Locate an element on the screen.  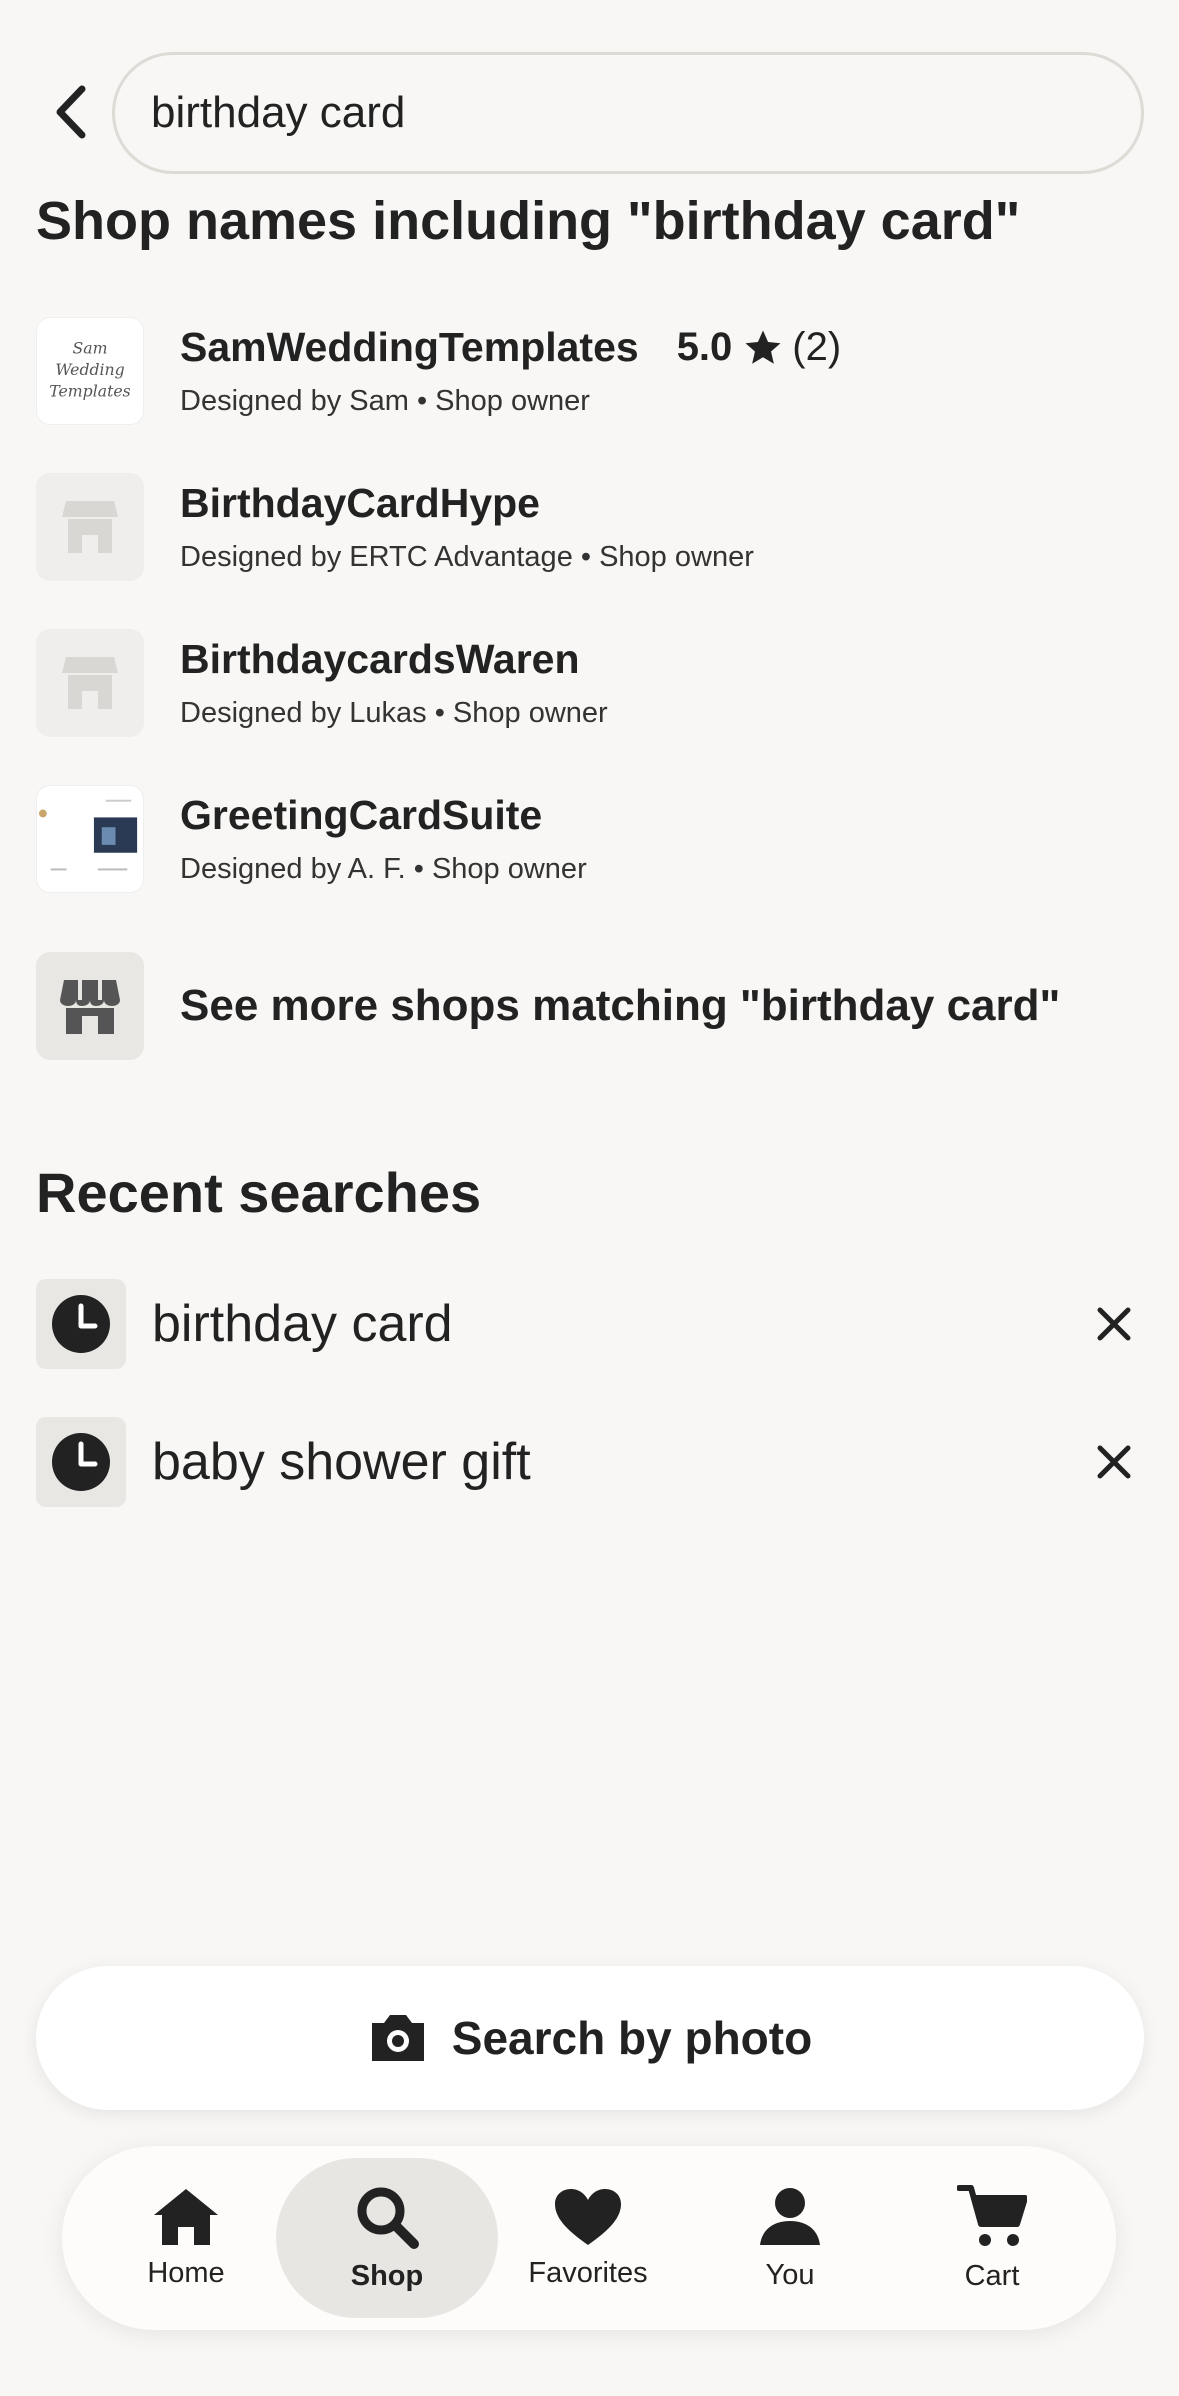
shop-name: BirthdaycardsWaren is located at coordinates (380, 659).